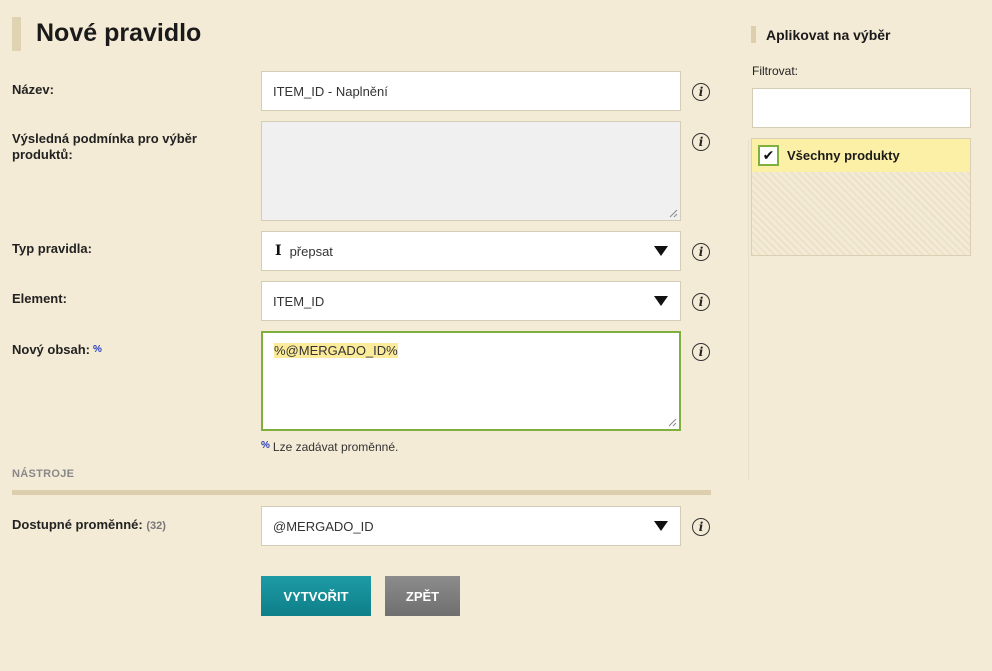 The height and width of the screenshot is (671, 992). Describe the element at coordinates (828, 35) in the screenshot. I see `sidebar-title: Aplikovat na výběr` at that location.